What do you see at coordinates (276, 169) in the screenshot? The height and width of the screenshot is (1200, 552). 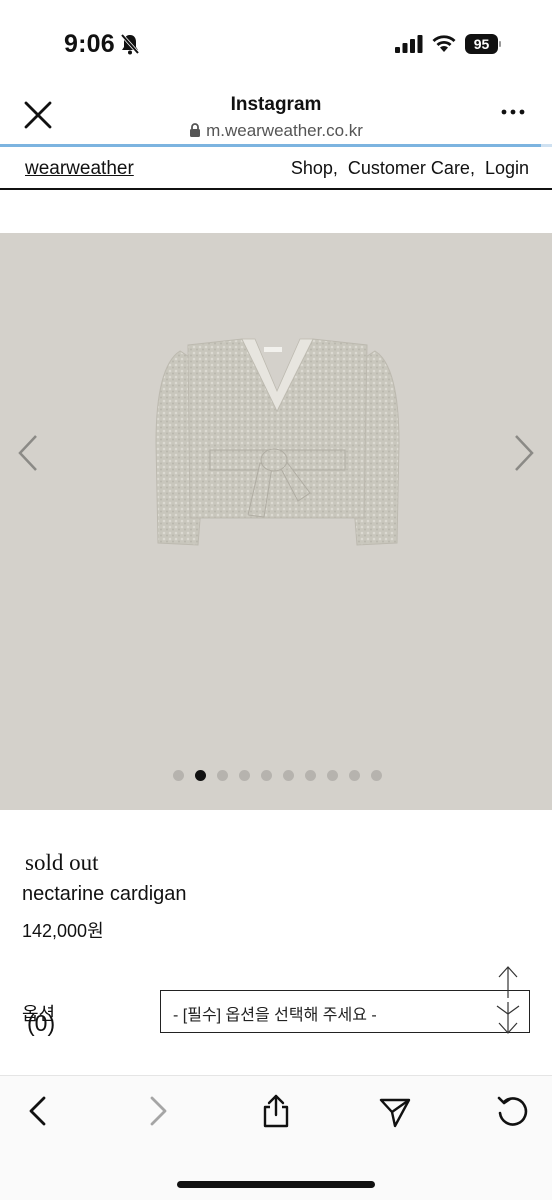 I see `site-nav: wearweather Shop, Customer Care, Login` at bounding box center [276, 169].